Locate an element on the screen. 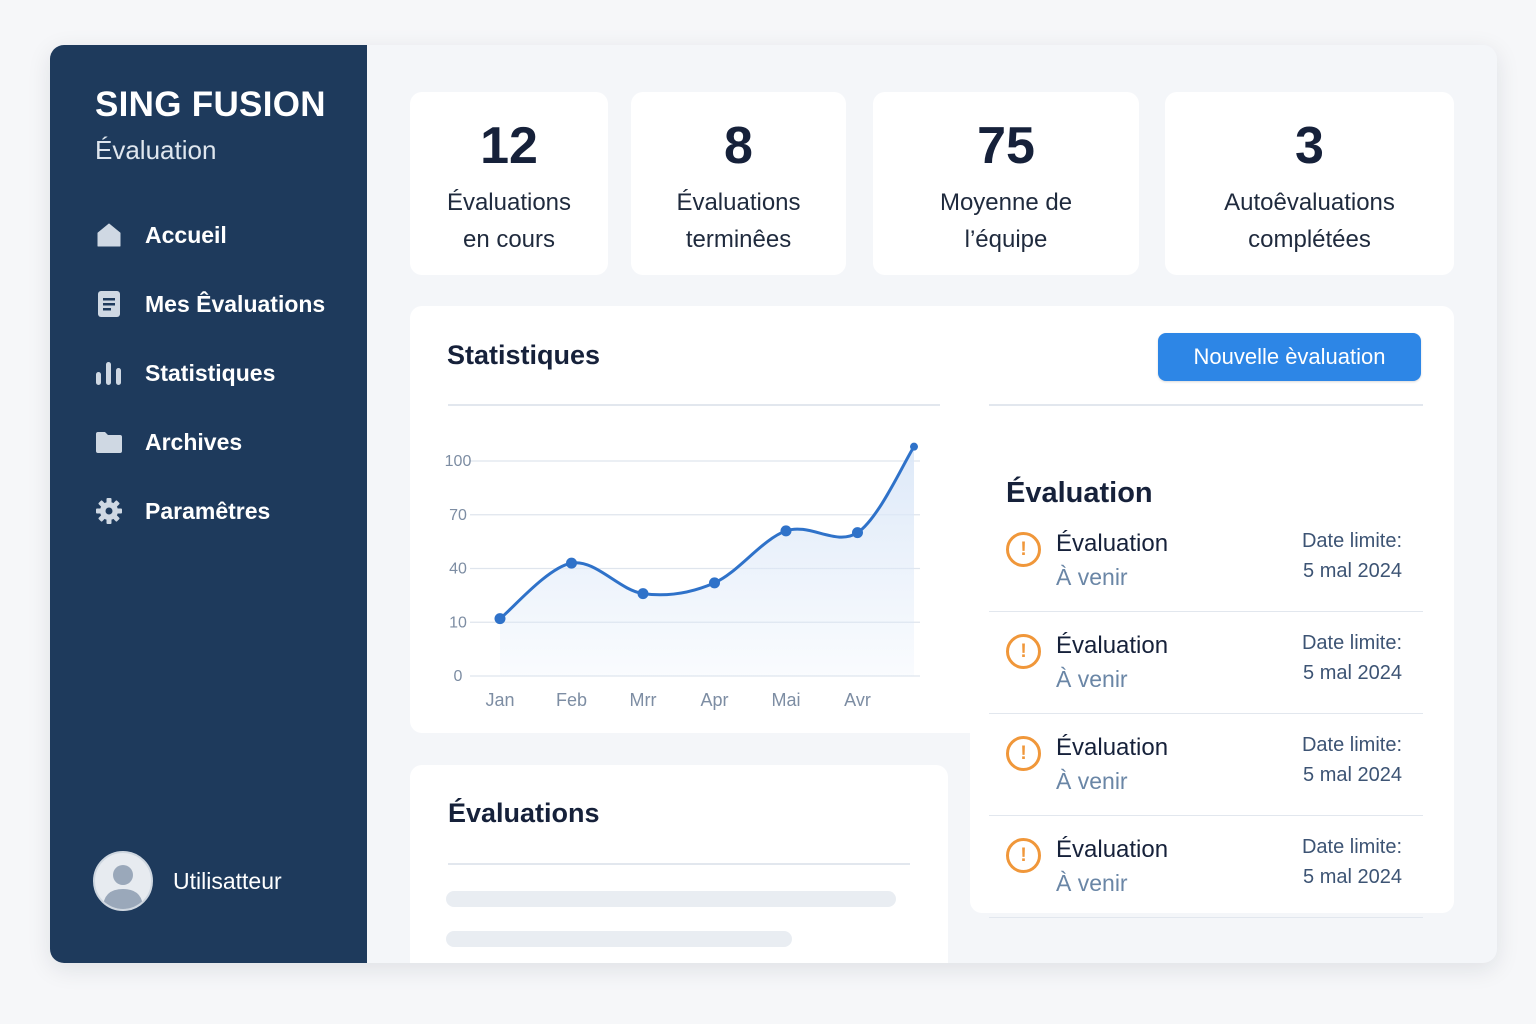  user-name: Utilisatteur is located at coordinates (227, 880).